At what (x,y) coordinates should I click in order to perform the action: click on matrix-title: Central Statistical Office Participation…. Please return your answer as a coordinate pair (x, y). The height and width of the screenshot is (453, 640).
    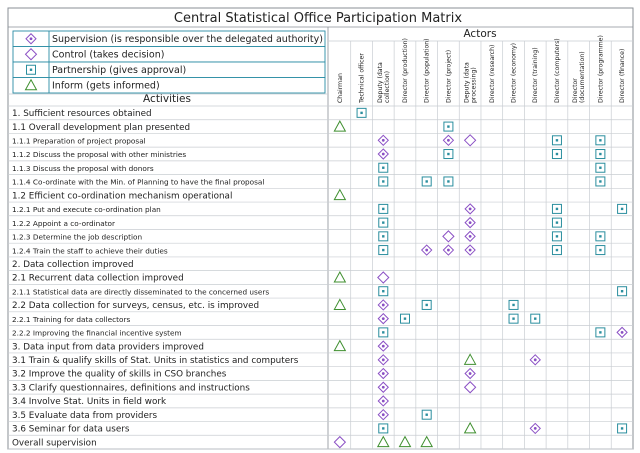
    Looking at the image, I should click on (318, 18).